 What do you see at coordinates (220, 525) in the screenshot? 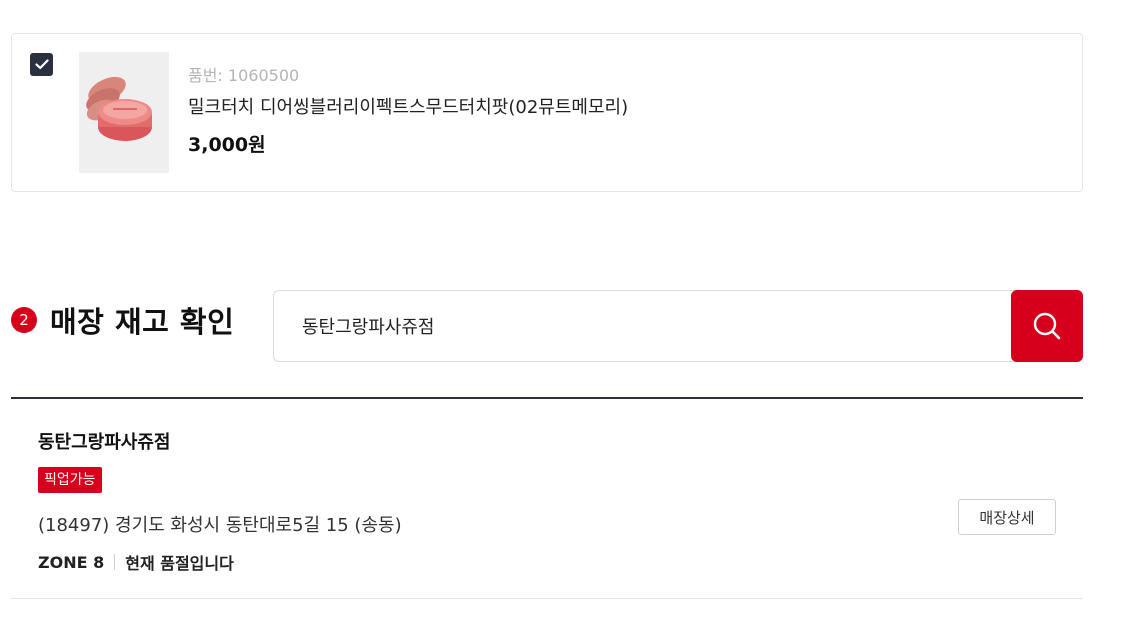
I see `store-address: (18497) 경기도 화성시 동탄대로5길 15 (송동)` at bounding box center [220, 525].